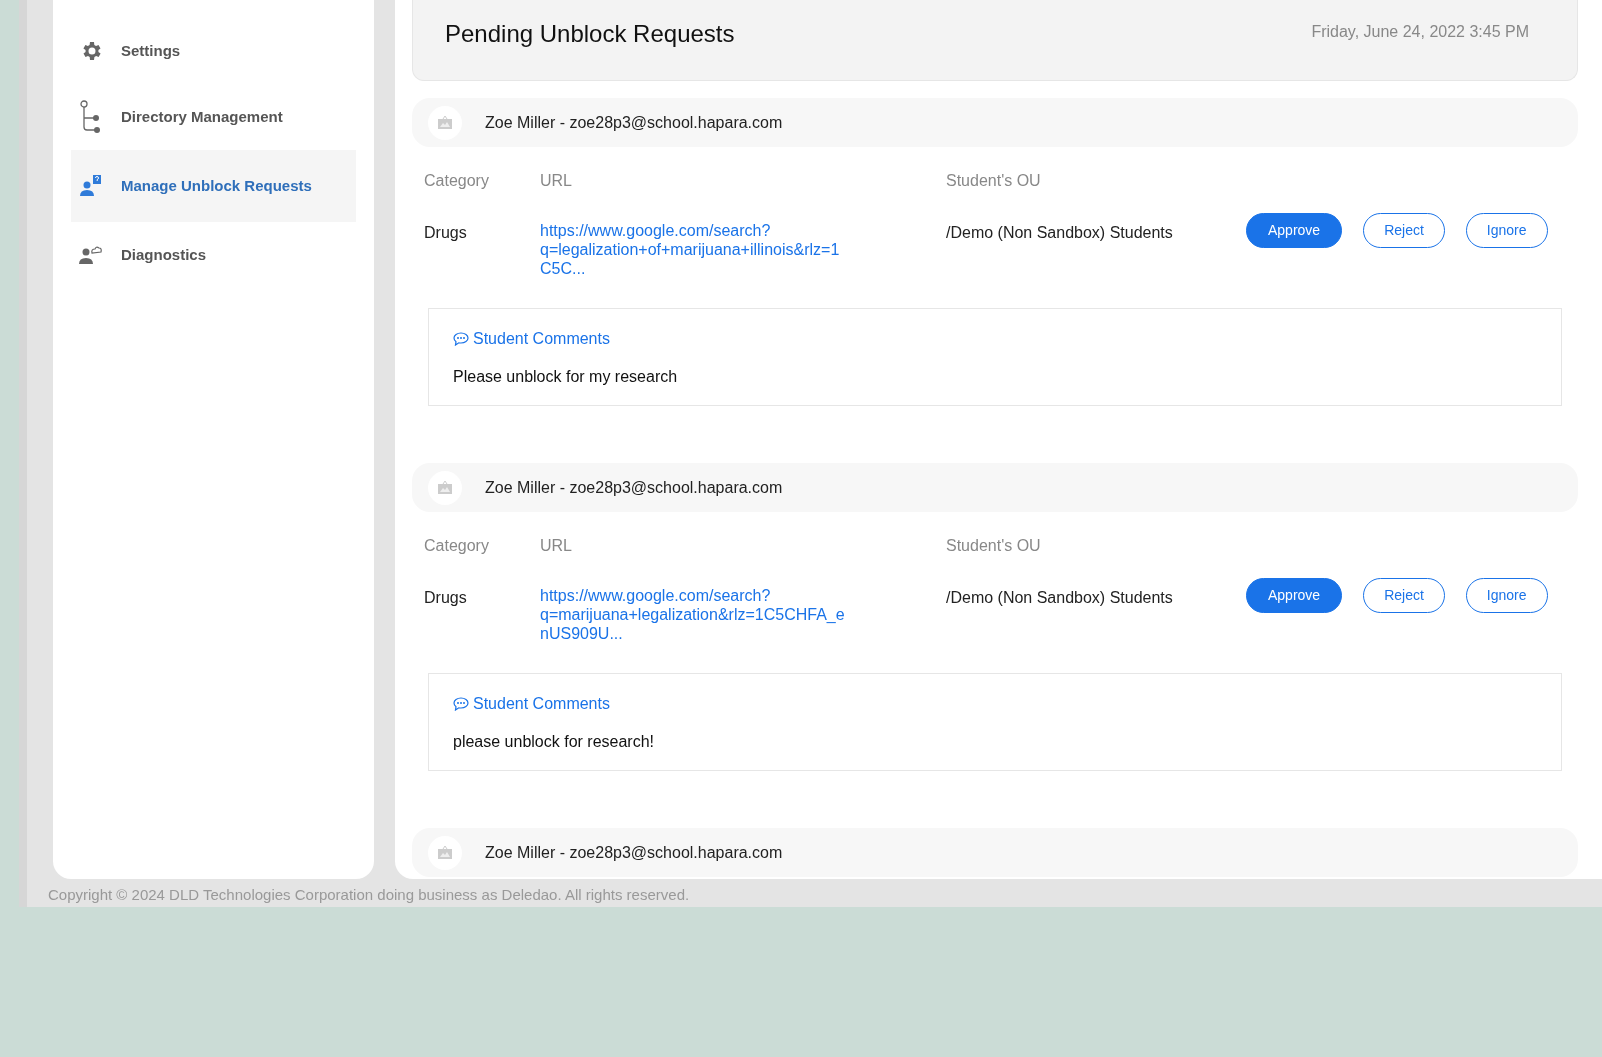 The height and width of the screenshot is (1057, 1602). What do you see at coordinates (91, 117) in the screenshot?
I see `tree-icon` at bounding box center [91, 117].